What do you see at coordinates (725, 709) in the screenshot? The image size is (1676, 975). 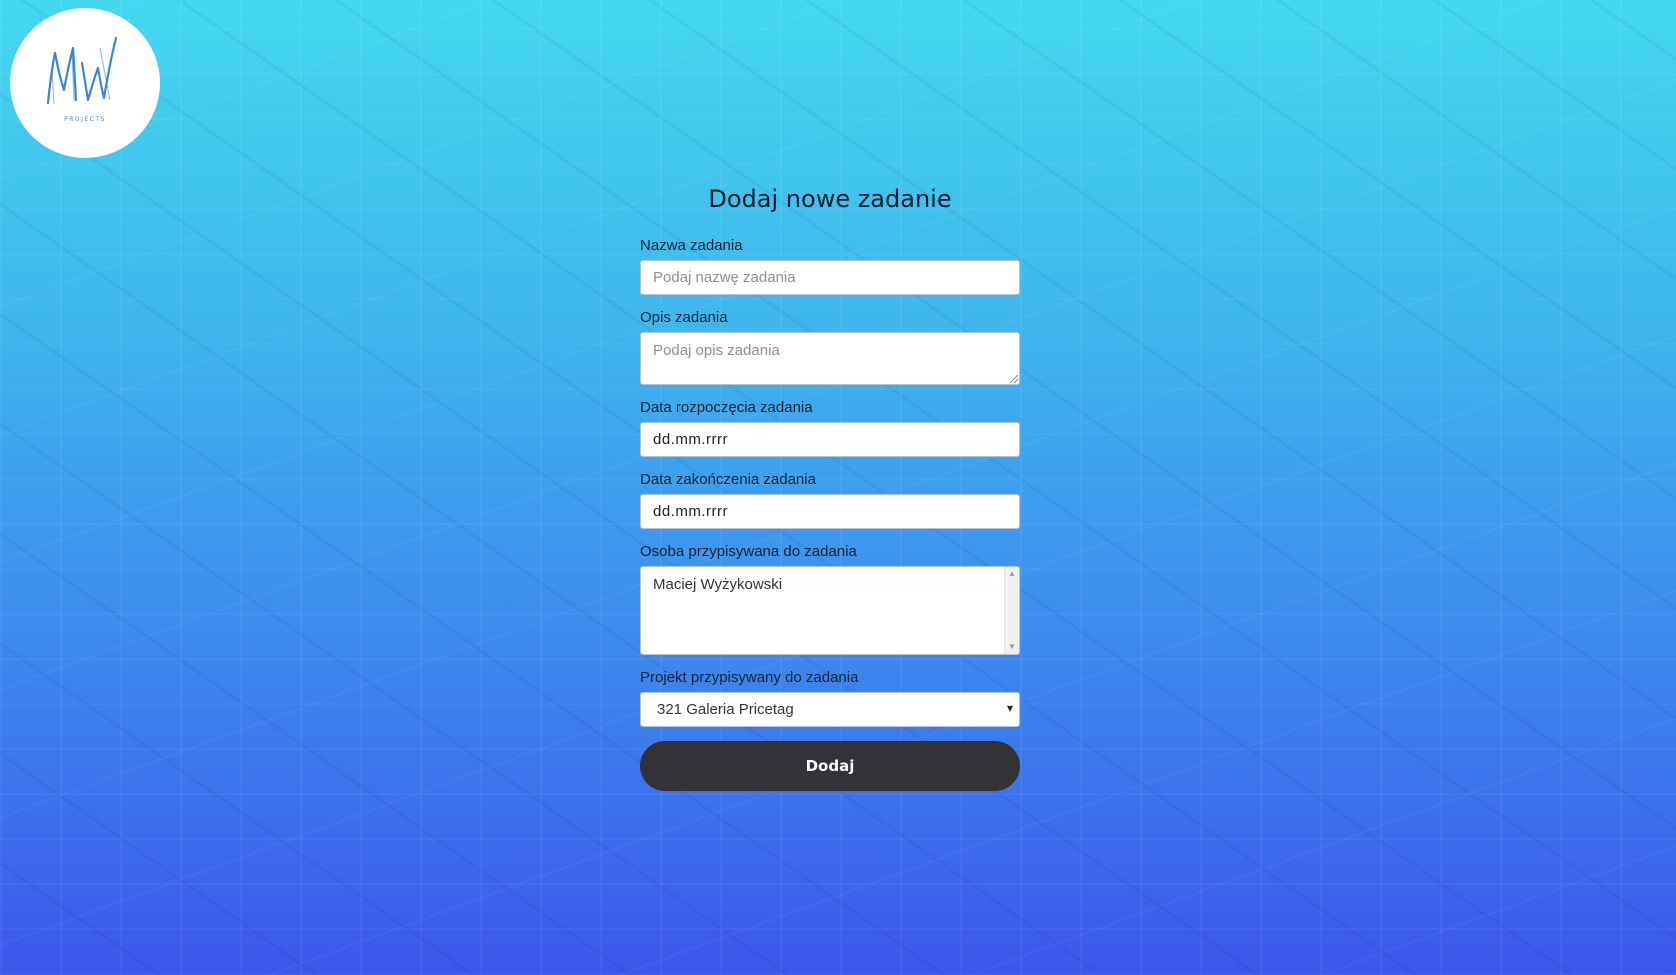 I see `project-selected-value: 321 Galeria Pricetag` at bounding box center [725, 709].